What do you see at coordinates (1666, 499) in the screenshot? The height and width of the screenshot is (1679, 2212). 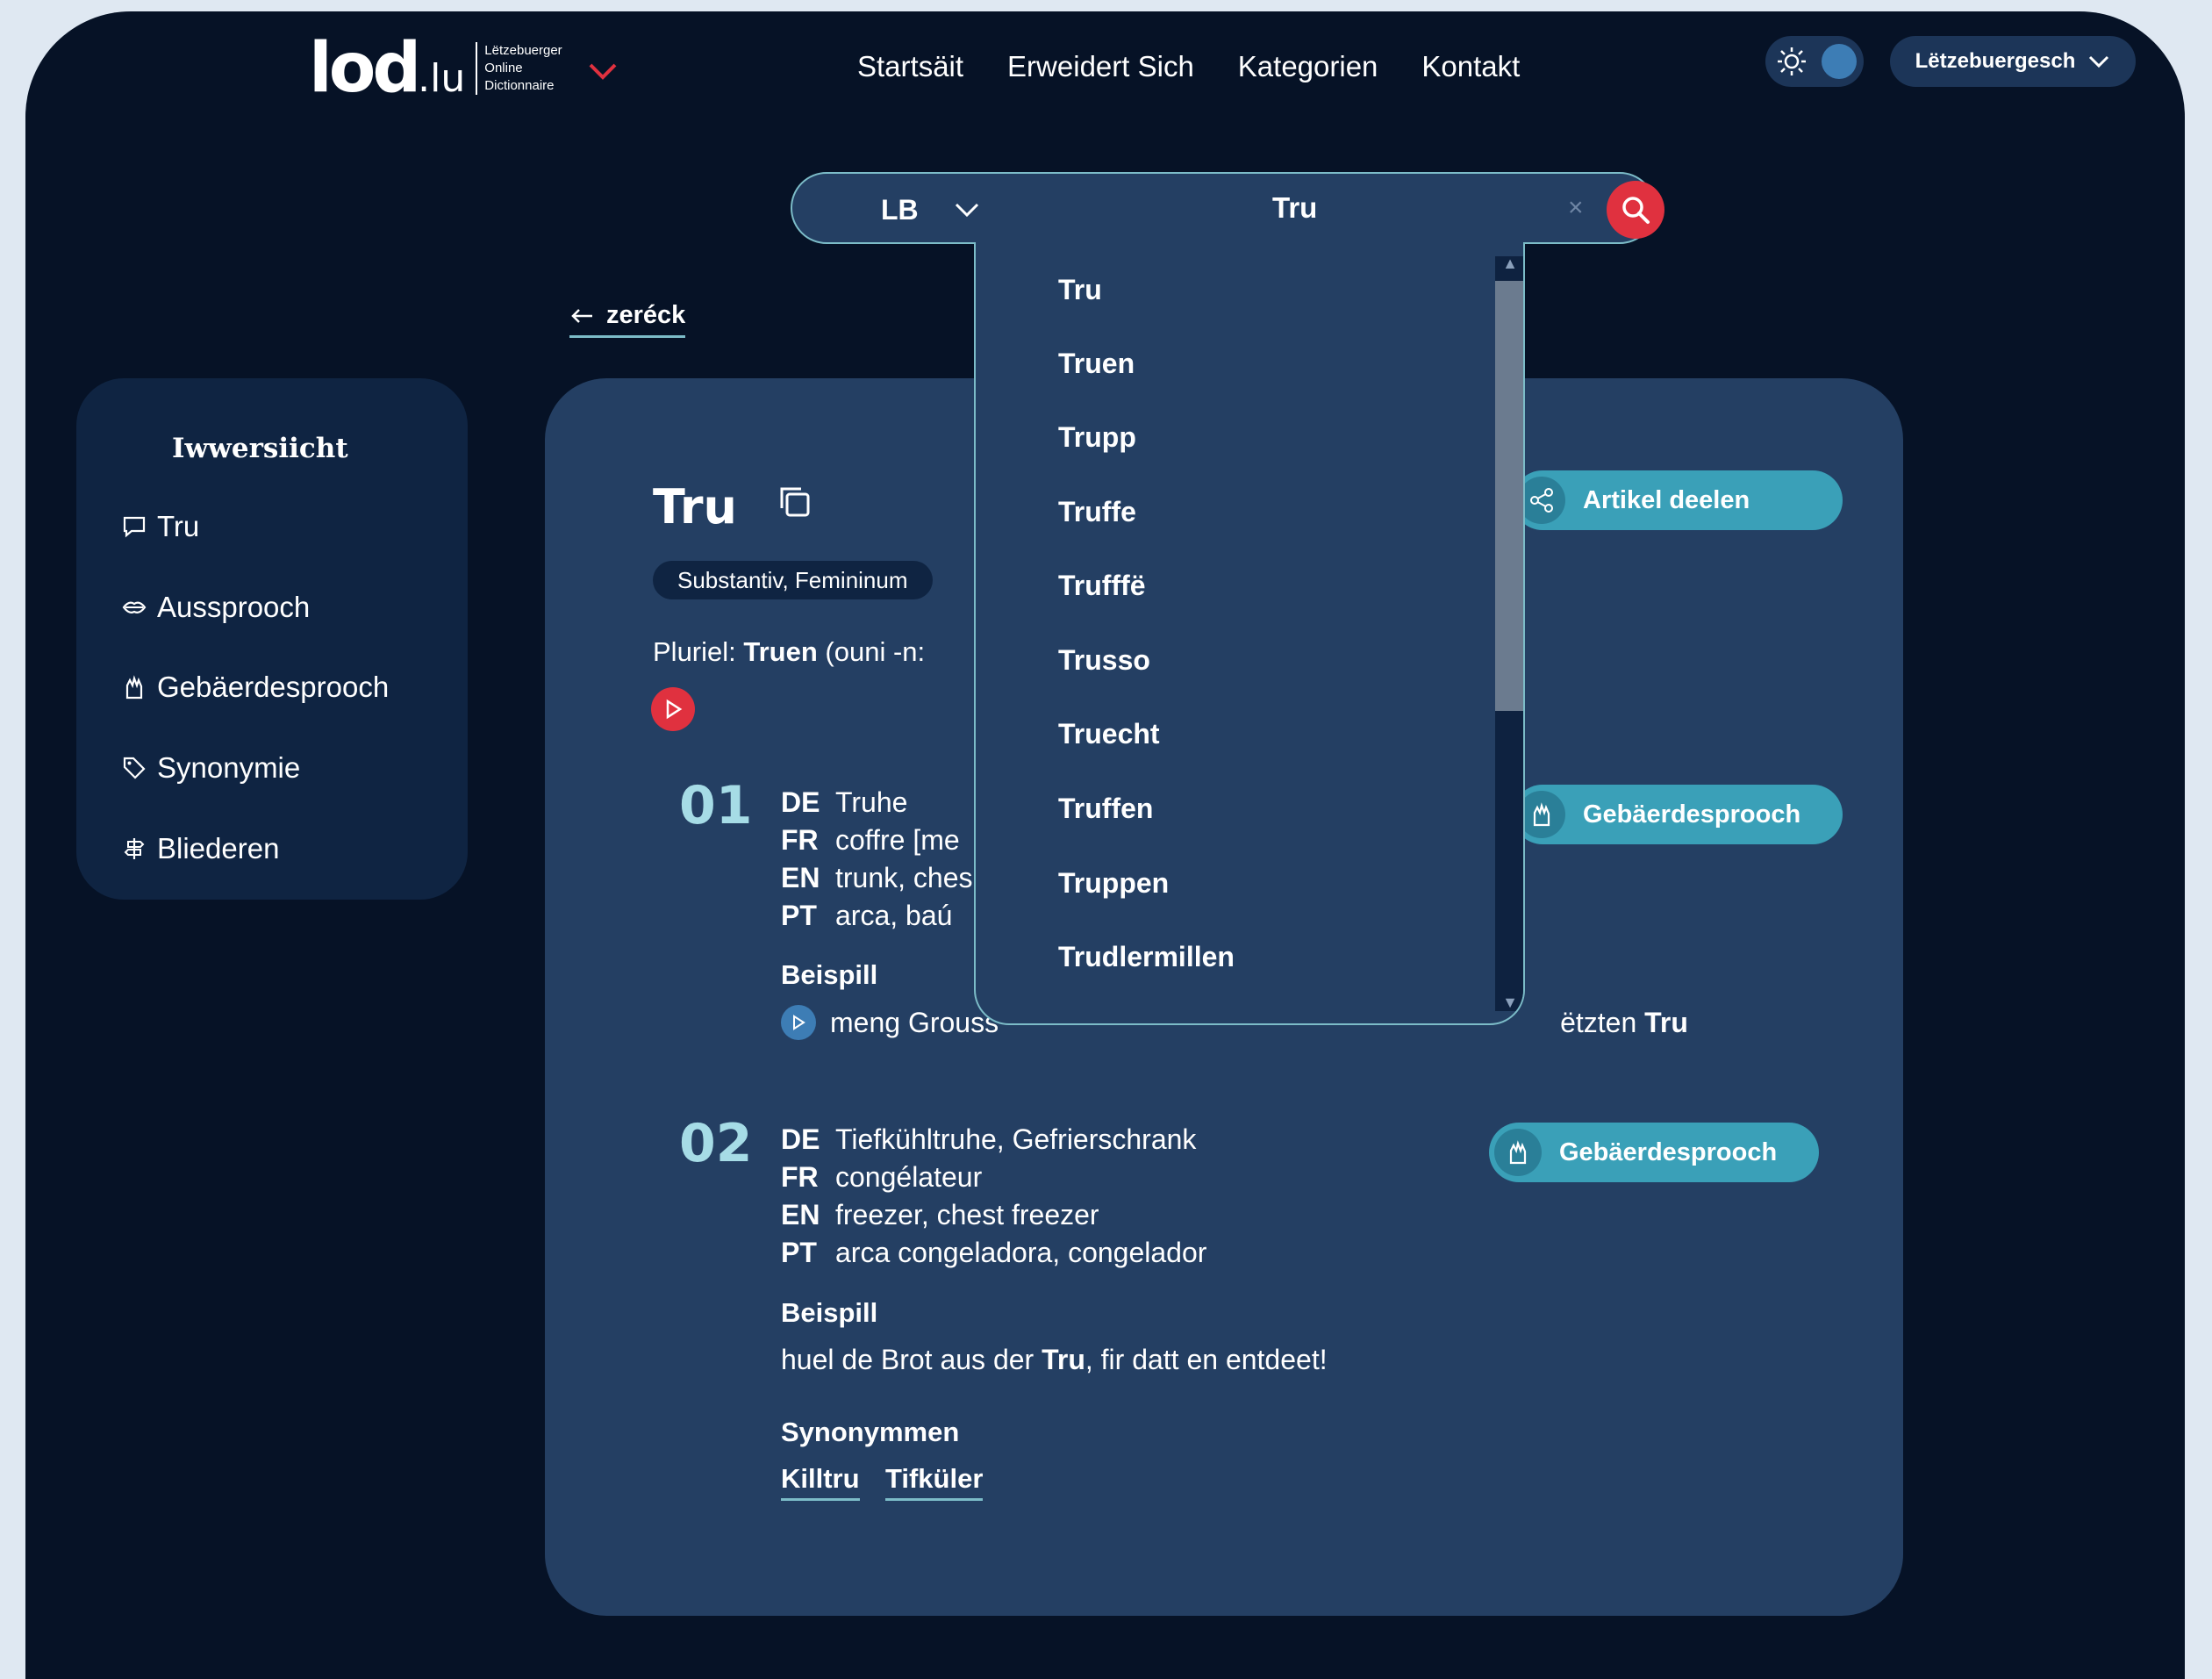 I see `share-label: Artikel deelen` at bounding box center [1666, 499].